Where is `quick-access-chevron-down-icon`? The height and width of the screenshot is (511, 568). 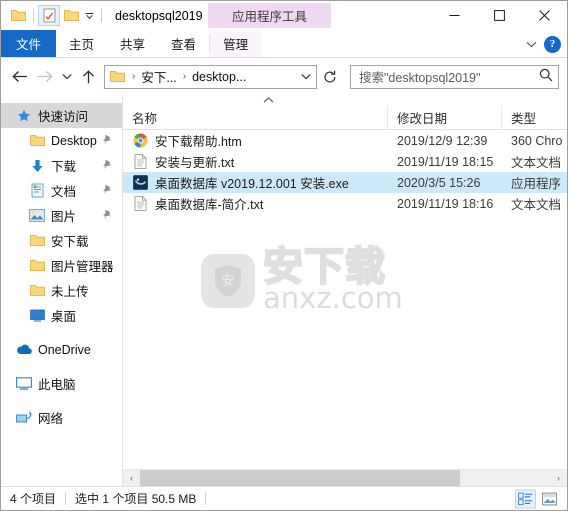
quick-access-chevron-down-icon is located at coordinates (89, 16).